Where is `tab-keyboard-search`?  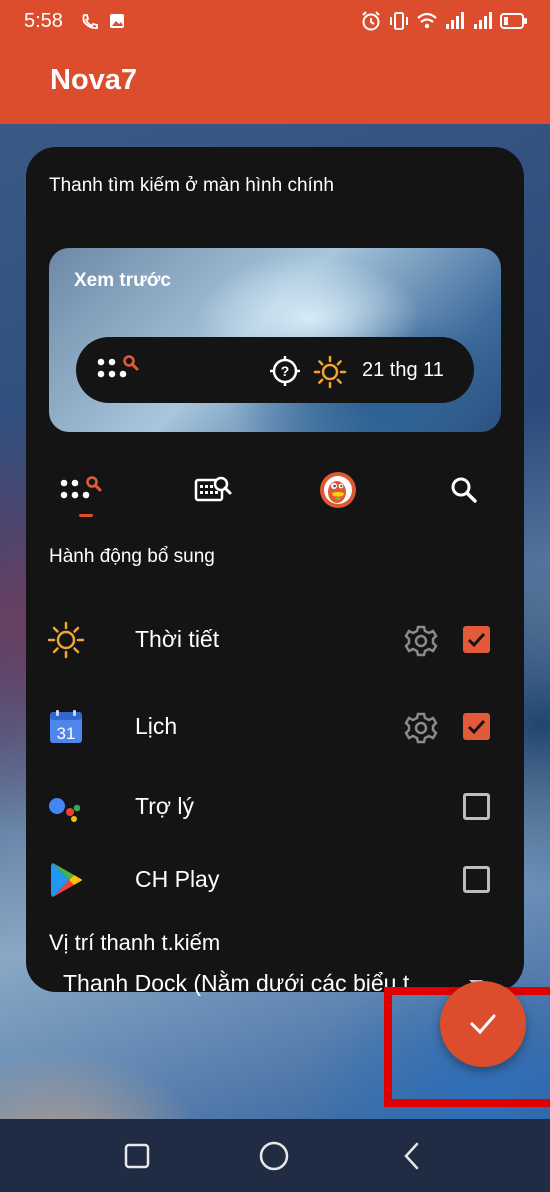 tab-keyboard-search is located at coordinates (213, 490).